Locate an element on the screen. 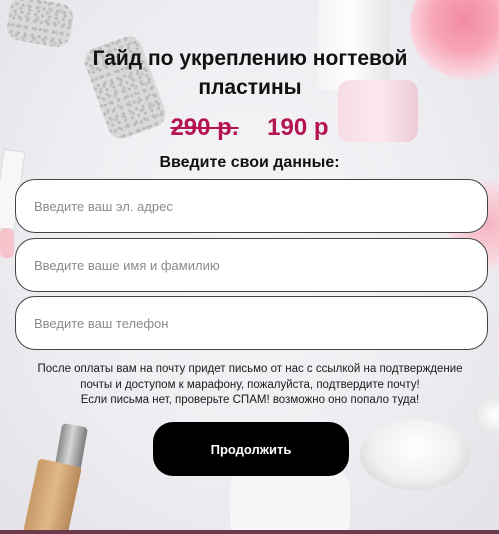  price-block: 290 р. 190 р is located at coordinates (249, 128).